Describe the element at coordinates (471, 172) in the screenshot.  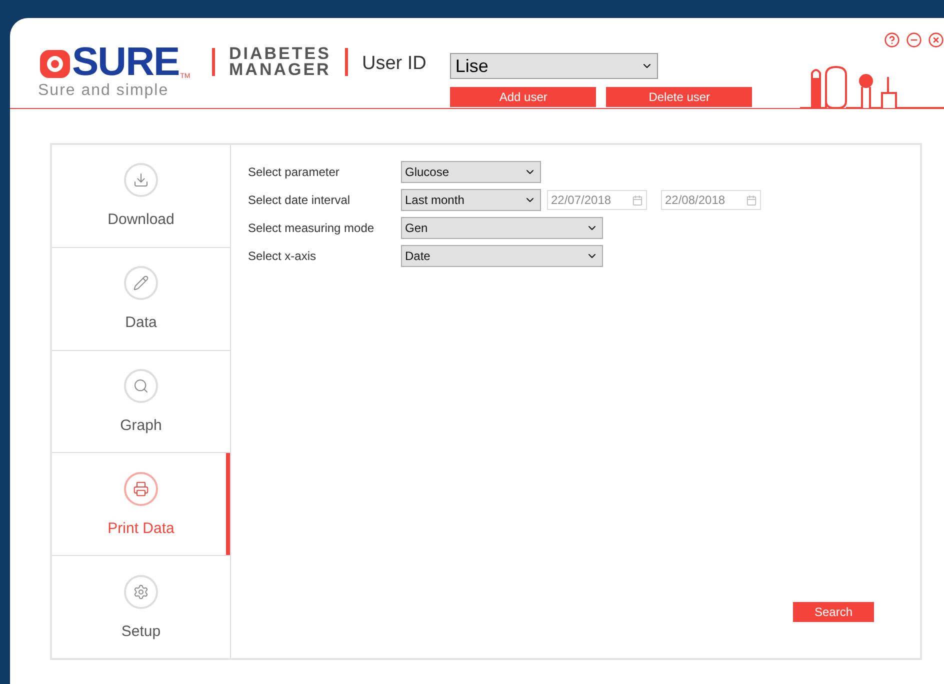
I see `dropdown: Glucose` at that location.